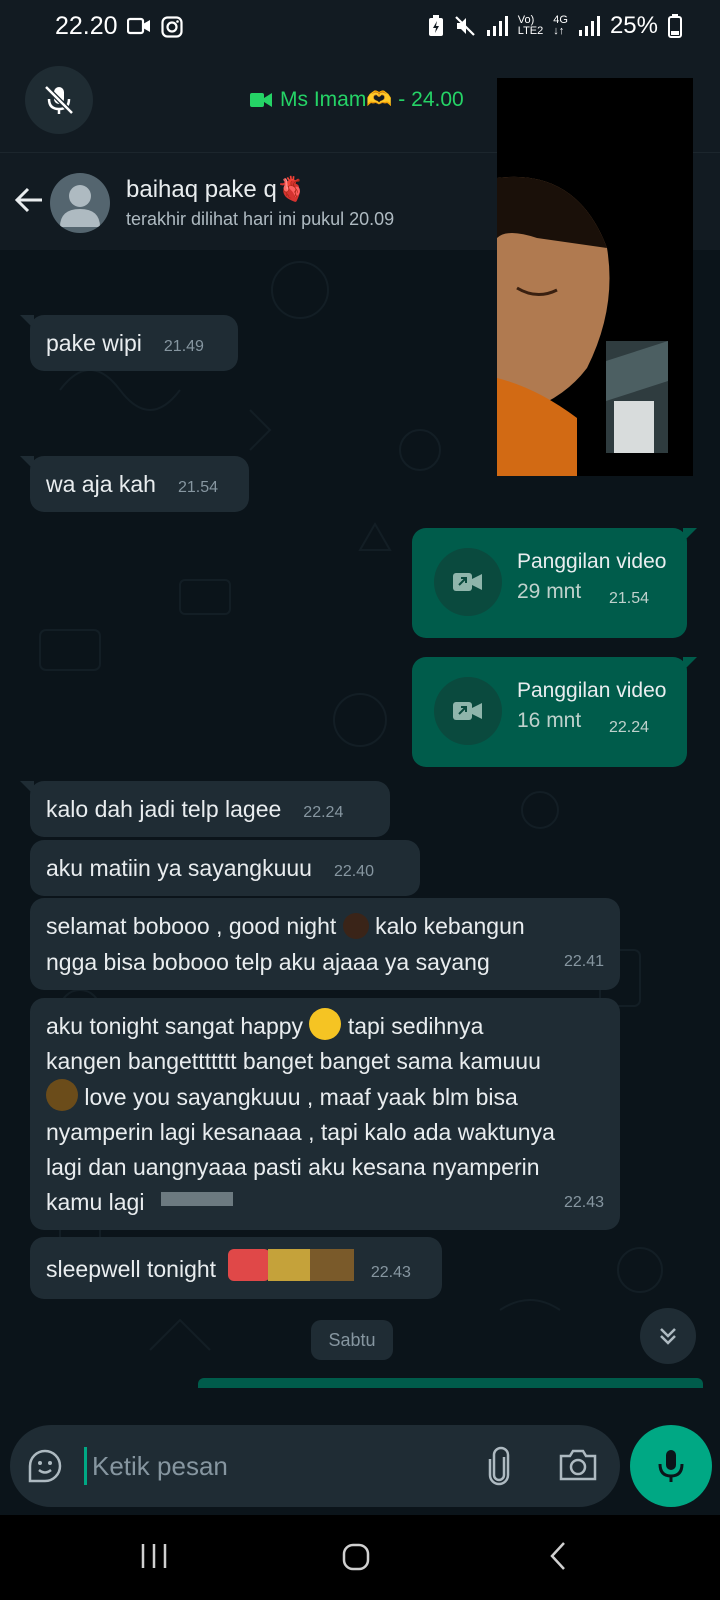 Image resolution: width=720 pixels, height=1600 pixels. What do you see at coordinates (172, 27) in the screenshot?
I see `instagram-icon` at bounding box center [172, 27].